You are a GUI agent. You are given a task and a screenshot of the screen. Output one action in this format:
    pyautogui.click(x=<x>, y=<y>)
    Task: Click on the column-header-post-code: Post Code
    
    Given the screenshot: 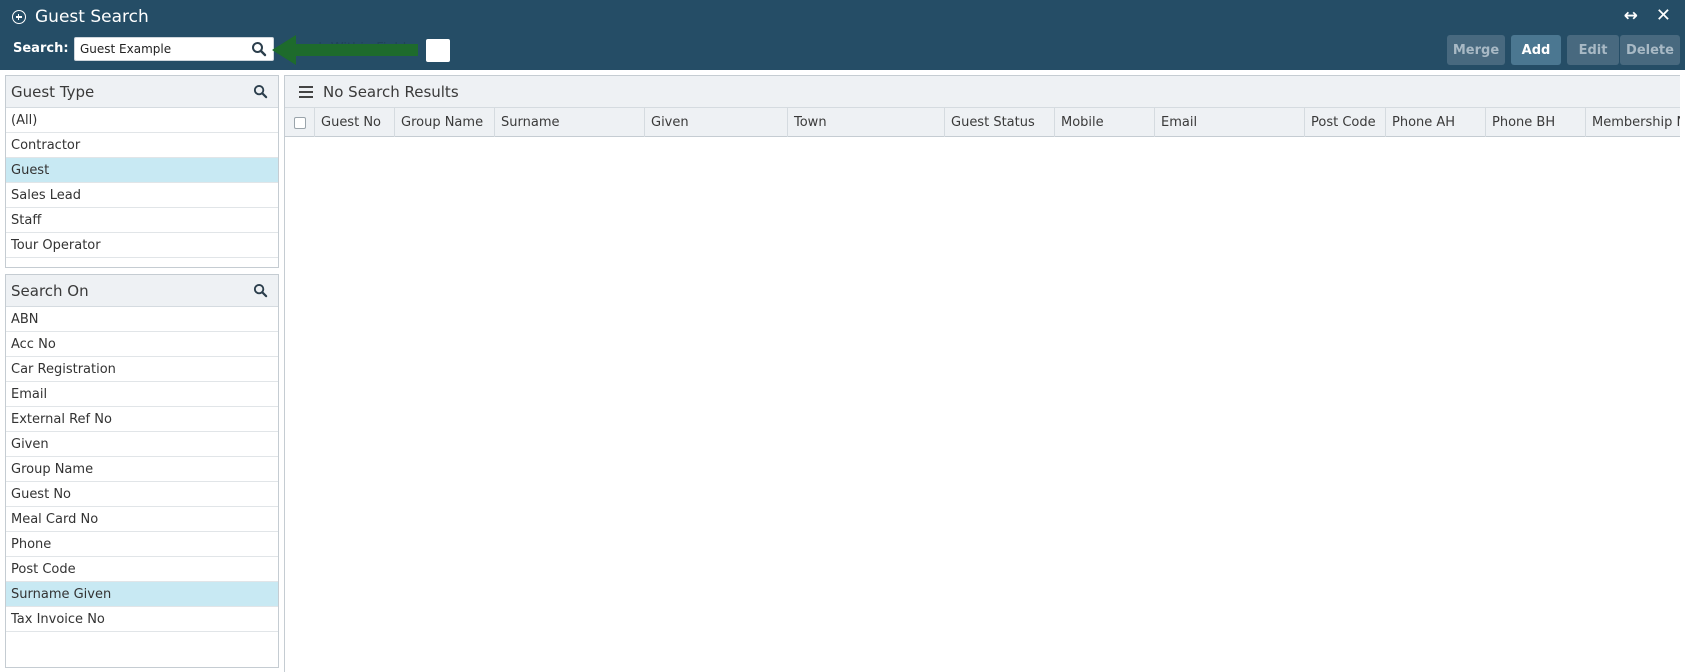 What is the action you would take?
    pyautogui.click(x=1345, y=122)
    